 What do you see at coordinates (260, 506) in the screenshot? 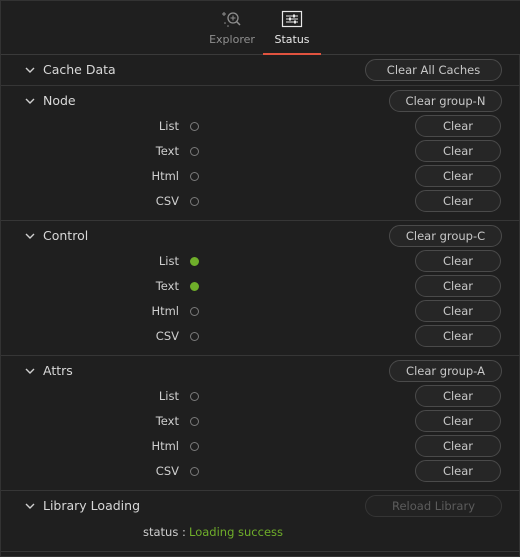
I see `library-loading-header: Library Loading Reload Library` at bounding box center [260, 506].